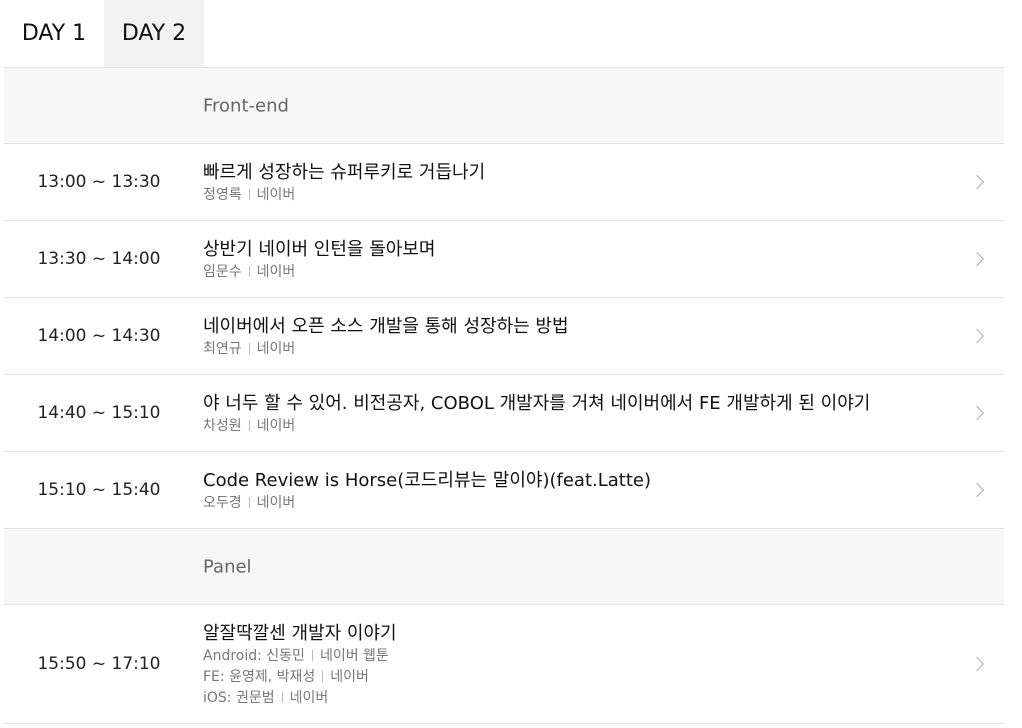  What do you see at coordinates (573, 195) in the screenshot?
I see `session-speaker: 정영록 네이버` at bounding box center [573, 195].